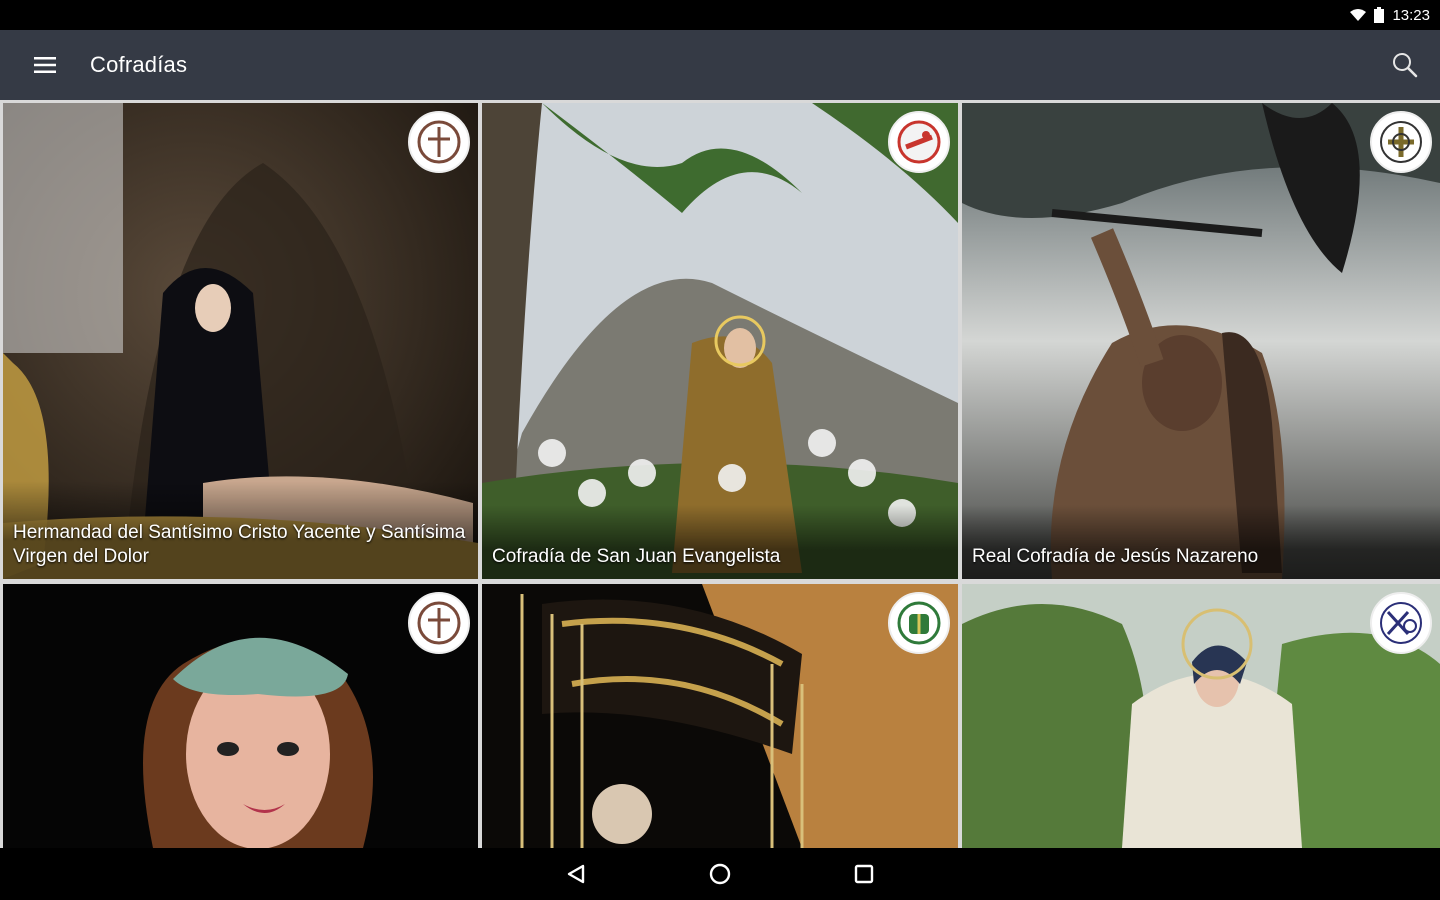 This screenshot has height=900, width=1440. What do you see at coordinates (1201, 542) in the screenshot?
I see `cofradia-name: Real Cofradía de Jesús Nazareno` at bounding box center [1201, 542].